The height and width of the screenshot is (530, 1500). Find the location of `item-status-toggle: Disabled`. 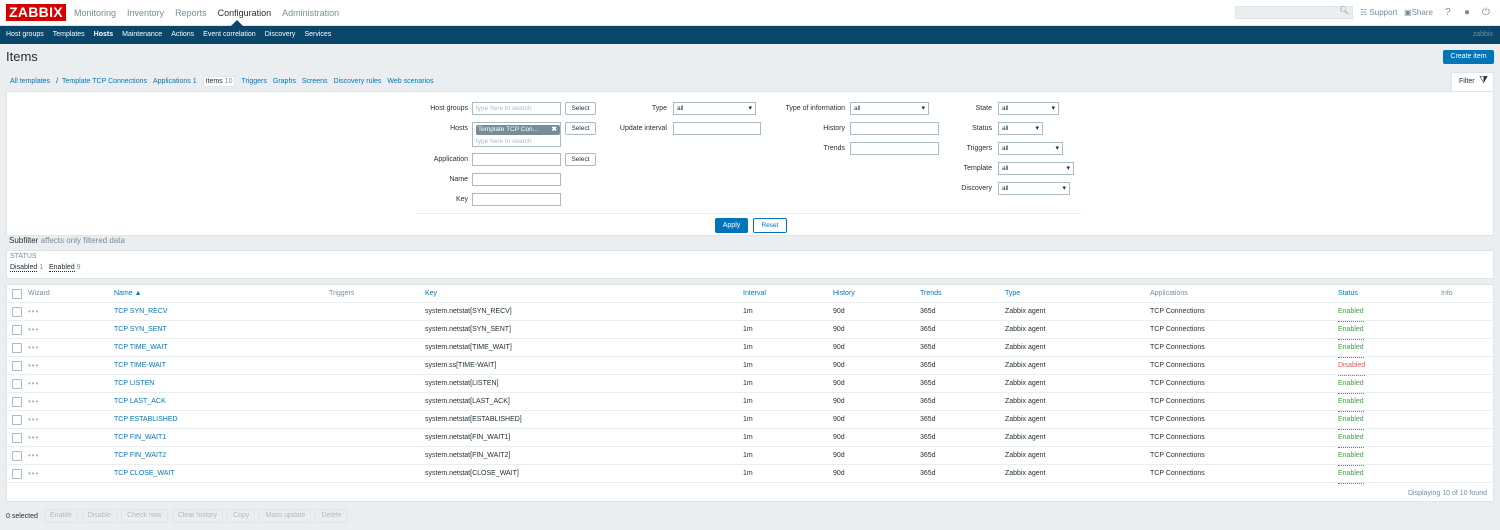

item-status-toggle: Disabled is located at coordinates (1352, 366).